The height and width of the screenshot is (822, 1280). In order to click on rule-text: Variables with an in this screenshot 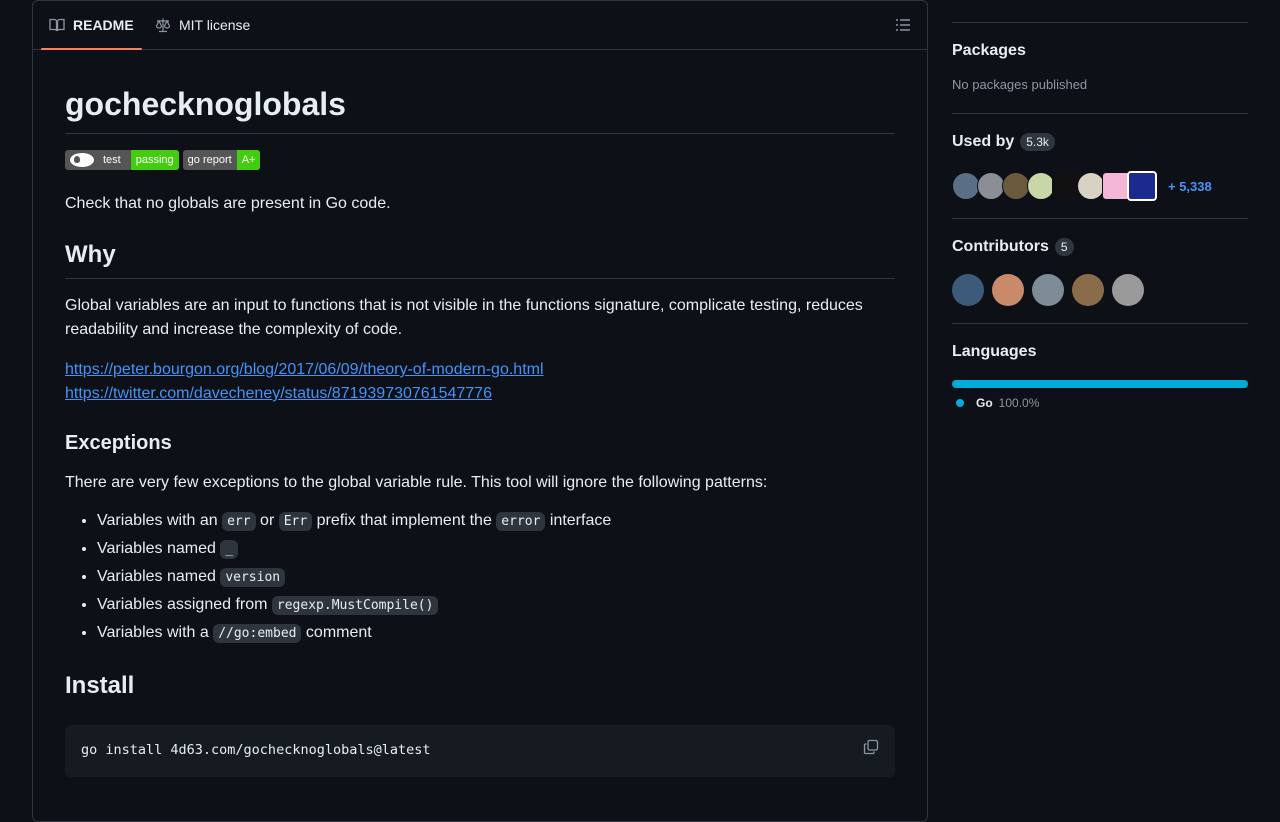, I will do `click(160, 520)`.